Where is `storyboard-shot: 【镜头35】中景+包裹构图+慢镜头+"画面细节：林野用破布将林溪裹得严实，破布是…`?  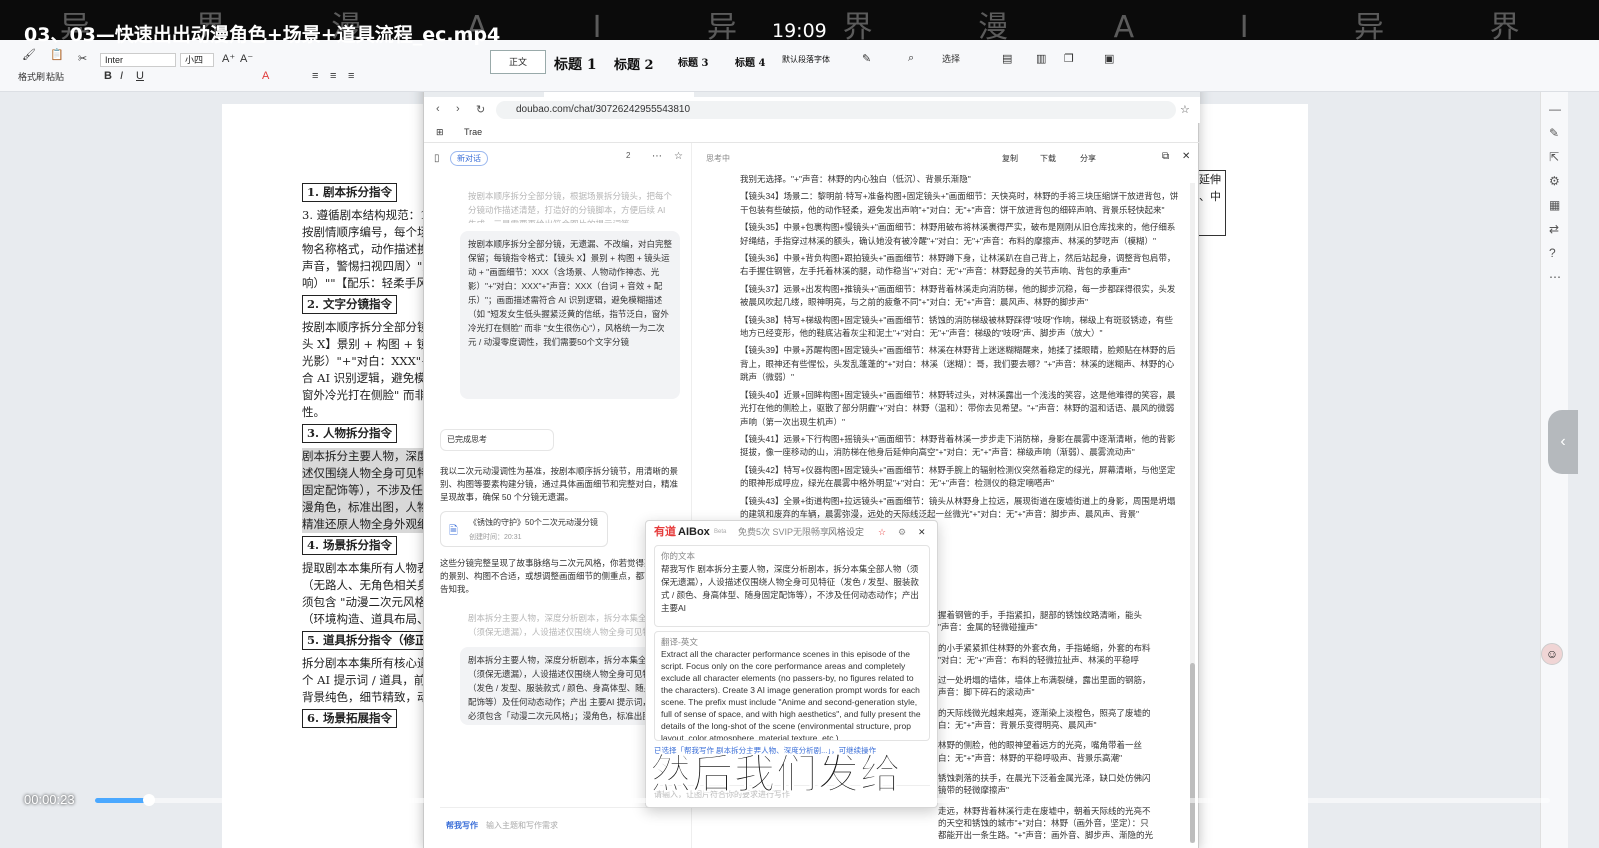
storyboard-shot: 【镜头35】中景+包裹构图+慢镜头+"画面细节：林野用破布将林溪裹得严实，破布是… is located at coordinates (958, 234).